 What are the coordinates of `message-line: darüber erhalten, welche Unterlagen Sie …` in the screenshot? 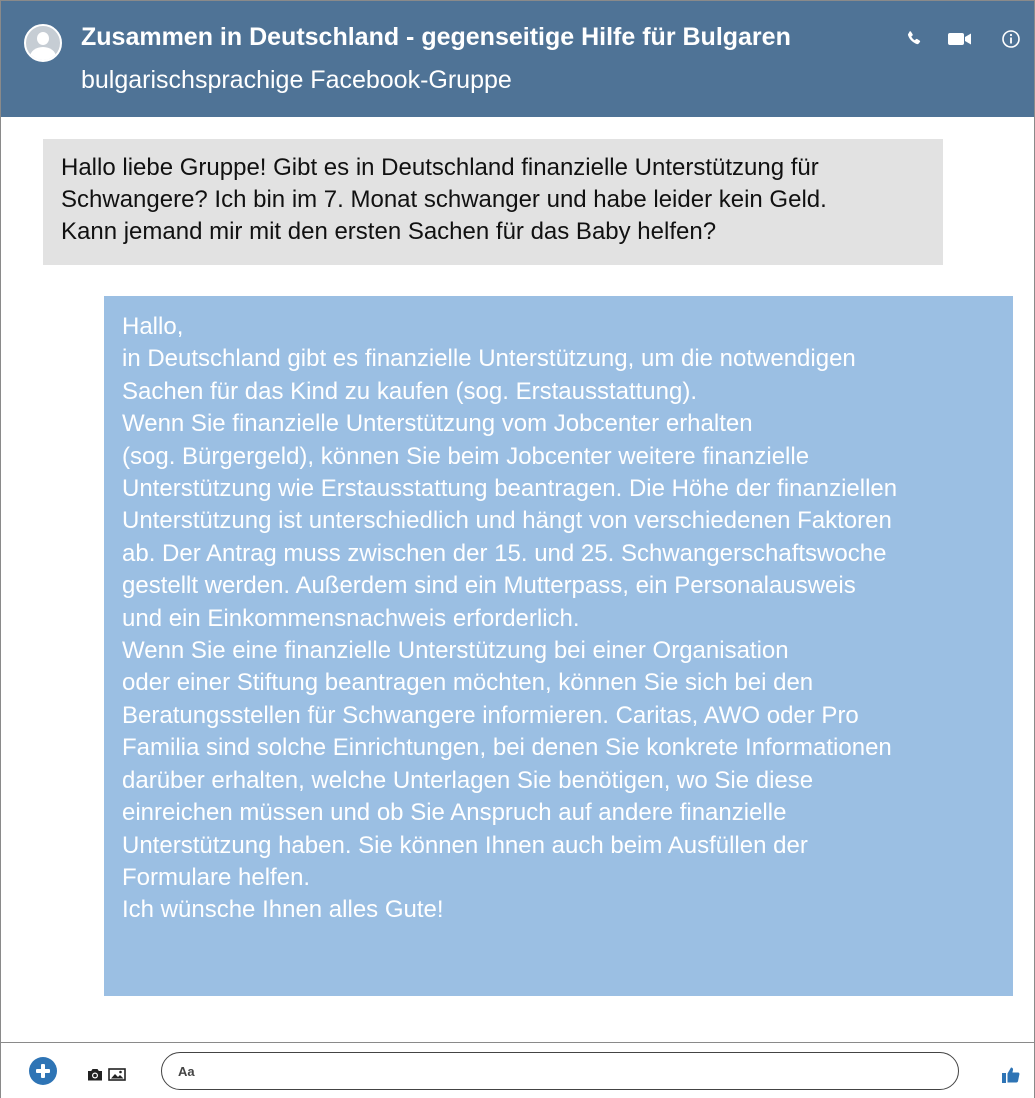 It's located at (468, 780).